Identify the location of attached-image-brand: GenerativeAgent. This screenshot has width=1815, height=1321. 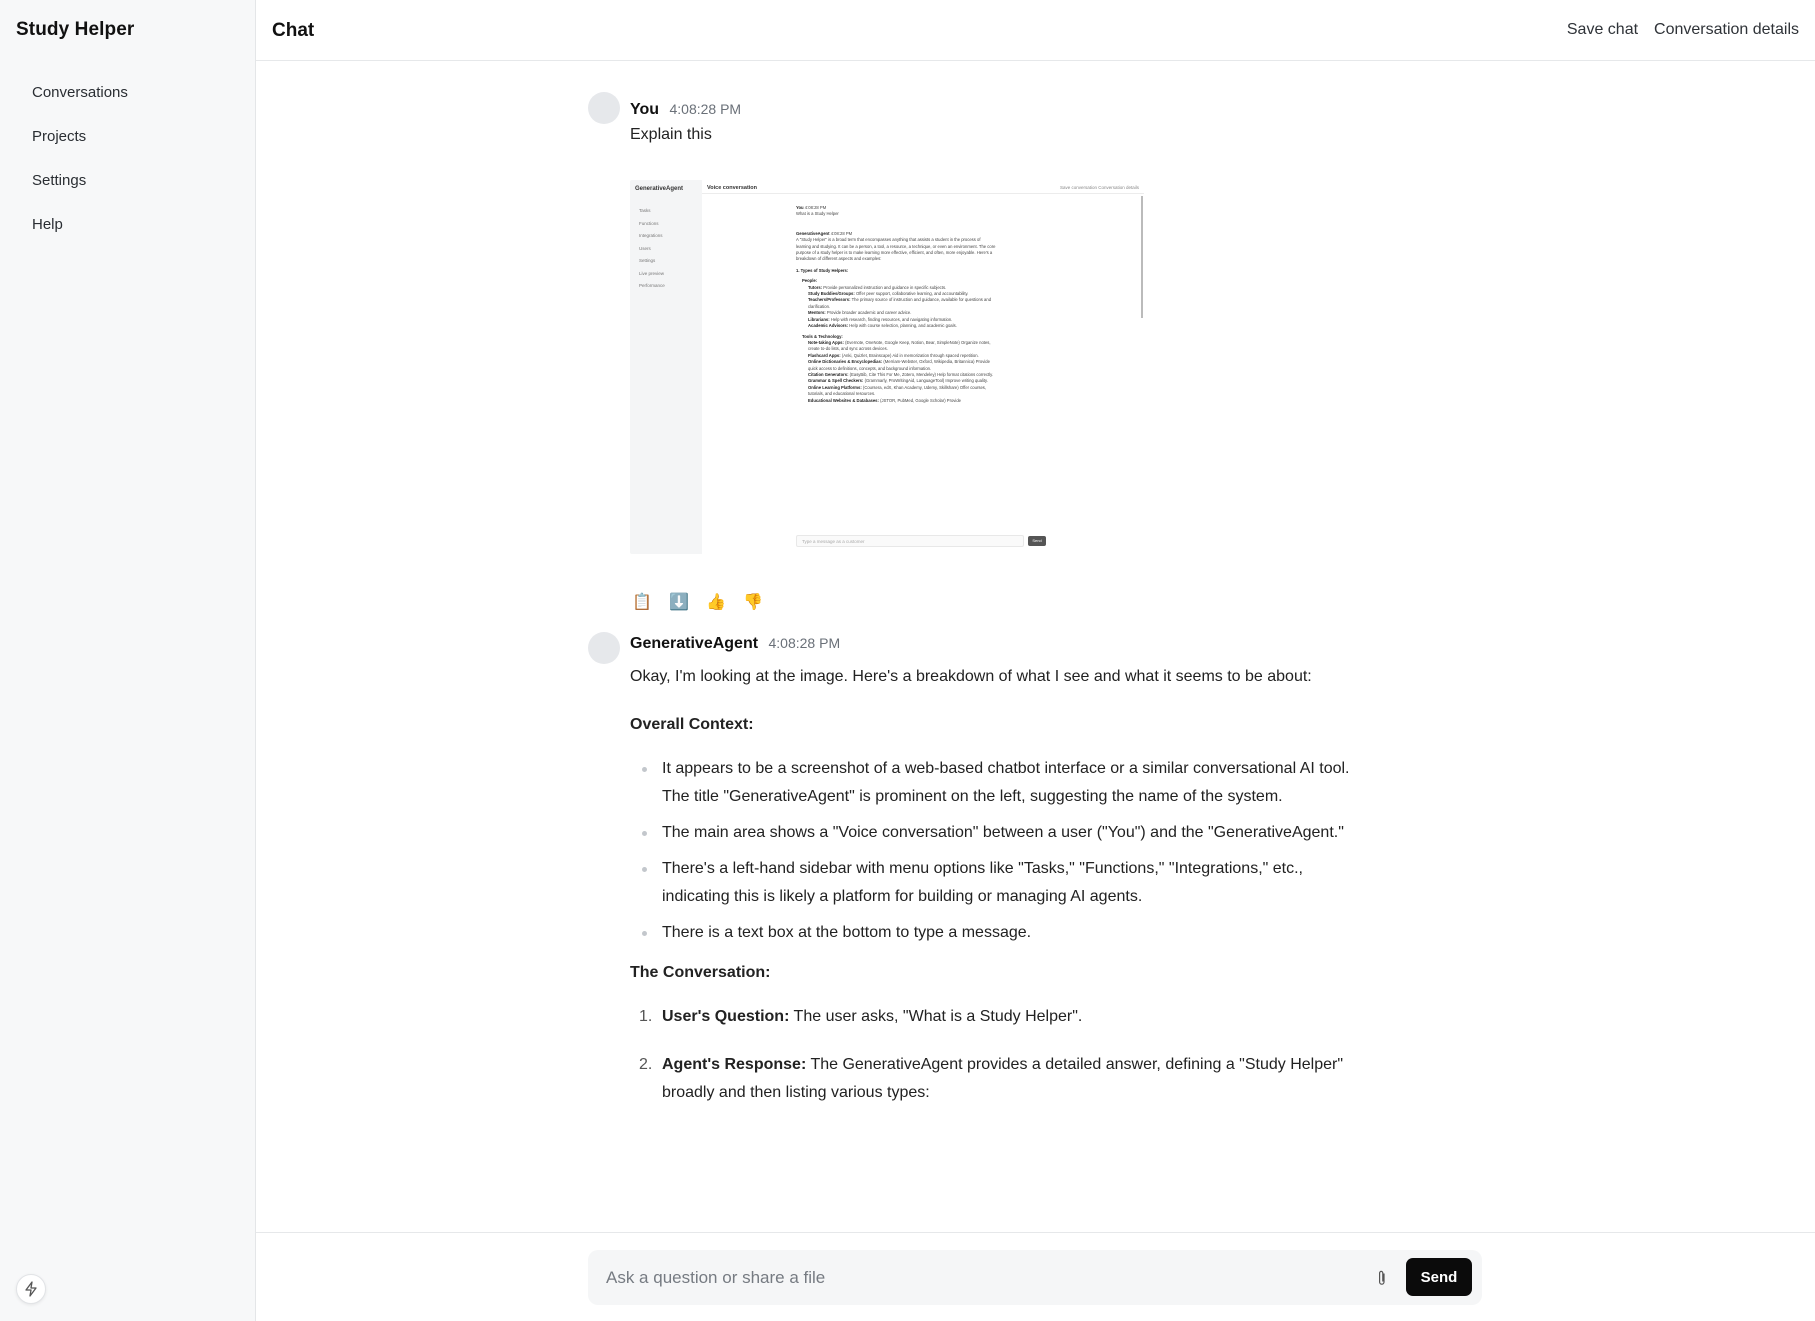
(659, 189).